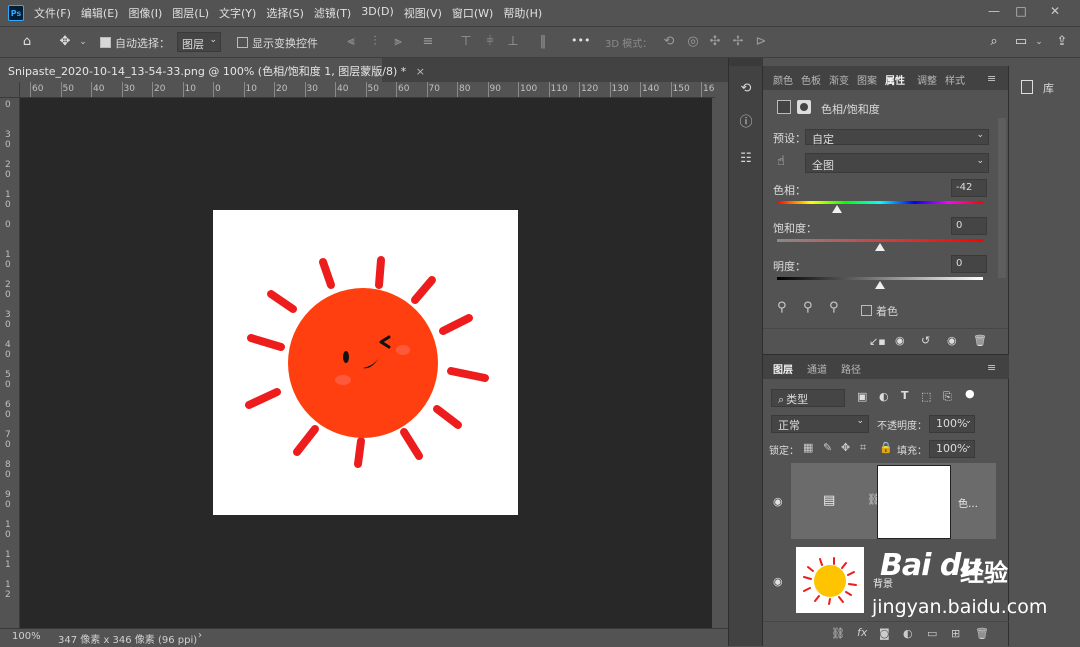  What do you see at coordinates (862, 396) in the screenshot?
I see `pixel-filter-icon: ▣` at bounding box center [862, 396].